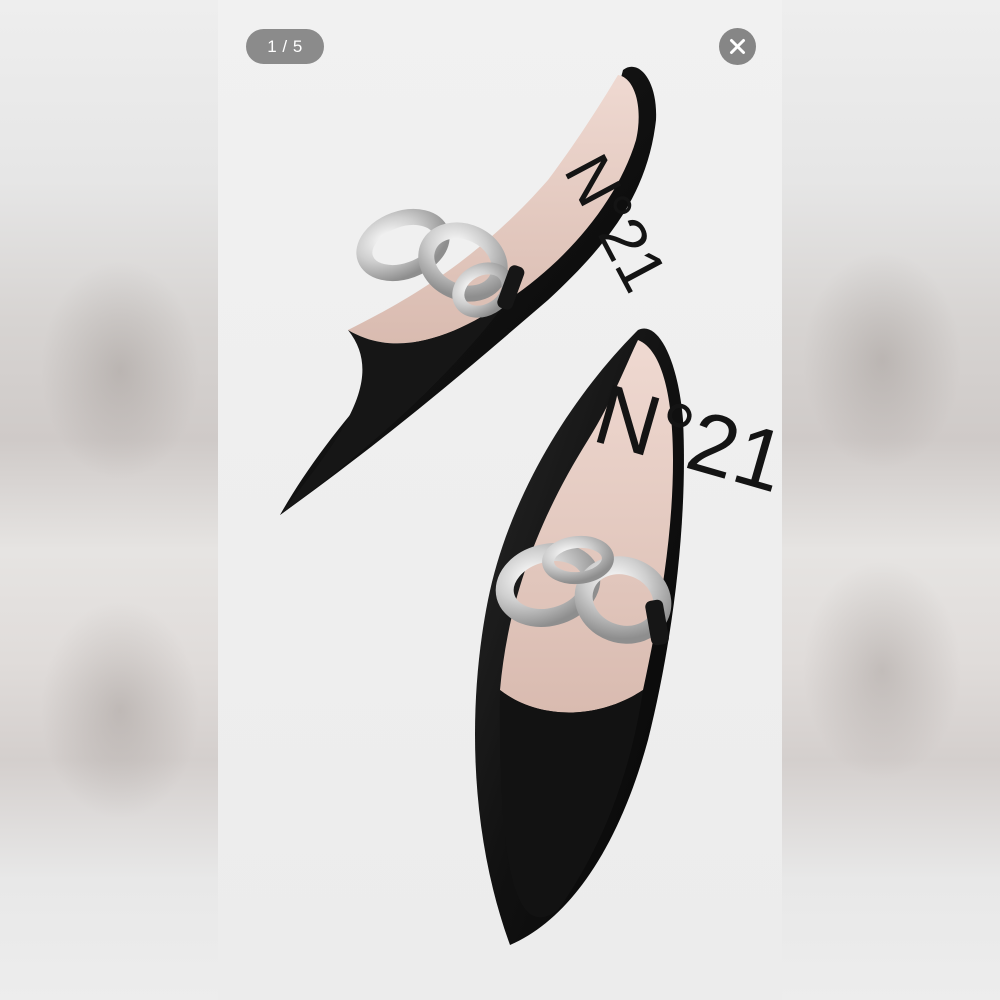  What do you see at coordinates (285, 46) in the screenshot?
I see `image-counter: 1 / 5` at bounding box center [285, 46].